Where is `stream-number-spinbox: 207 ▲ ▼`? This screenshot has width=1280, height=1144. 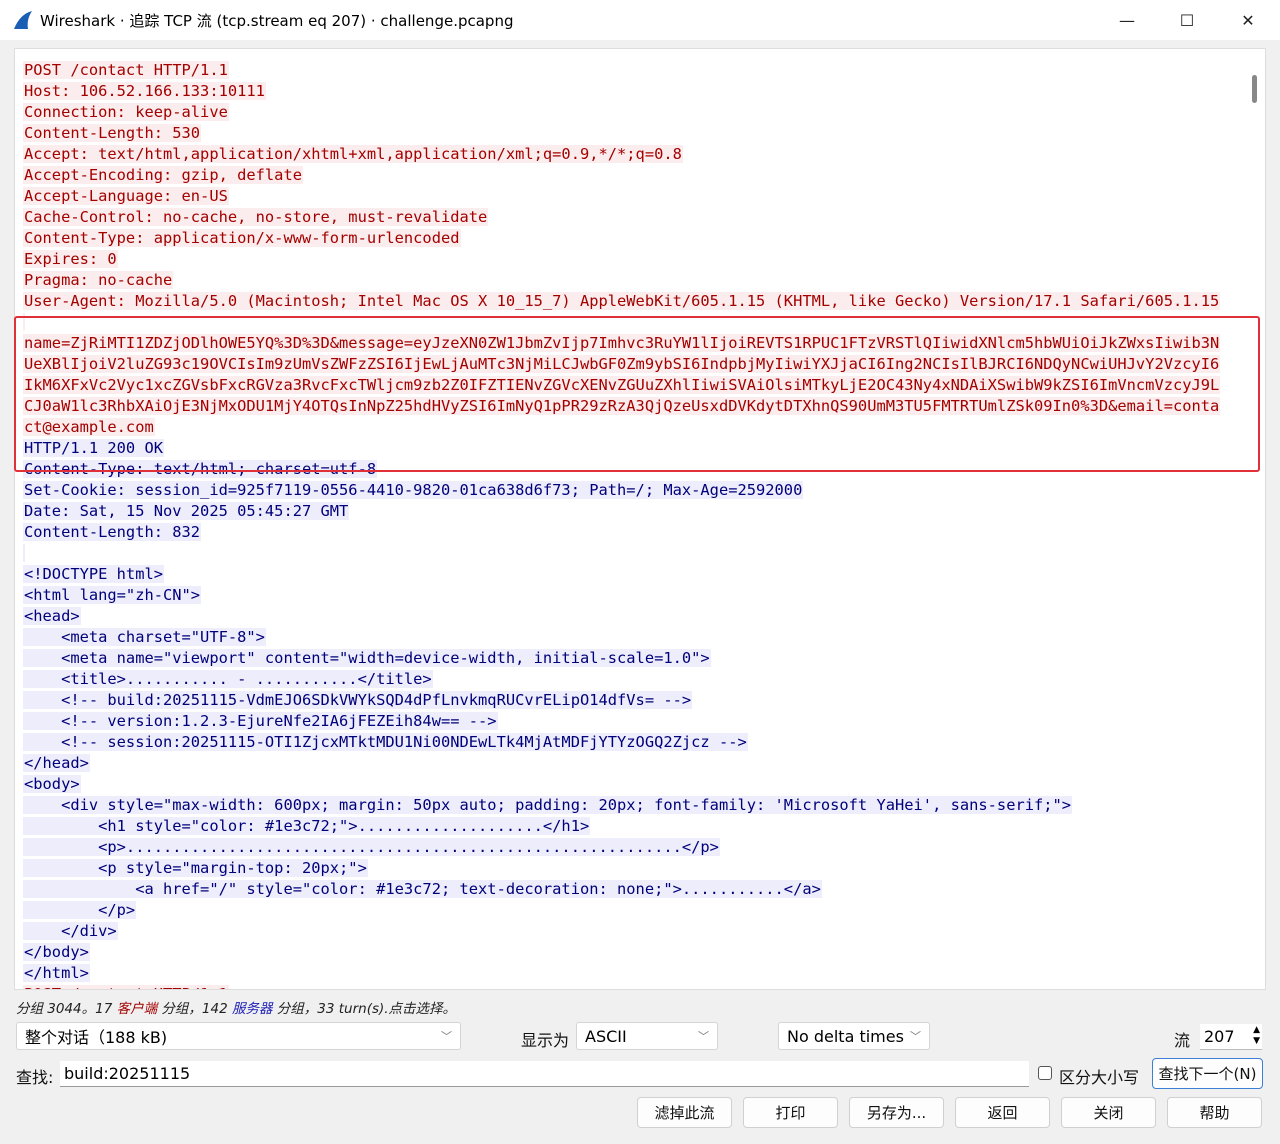
stream-number-spinbox: 207 ▲ ▼ is located at coordinates (1231, 1037).